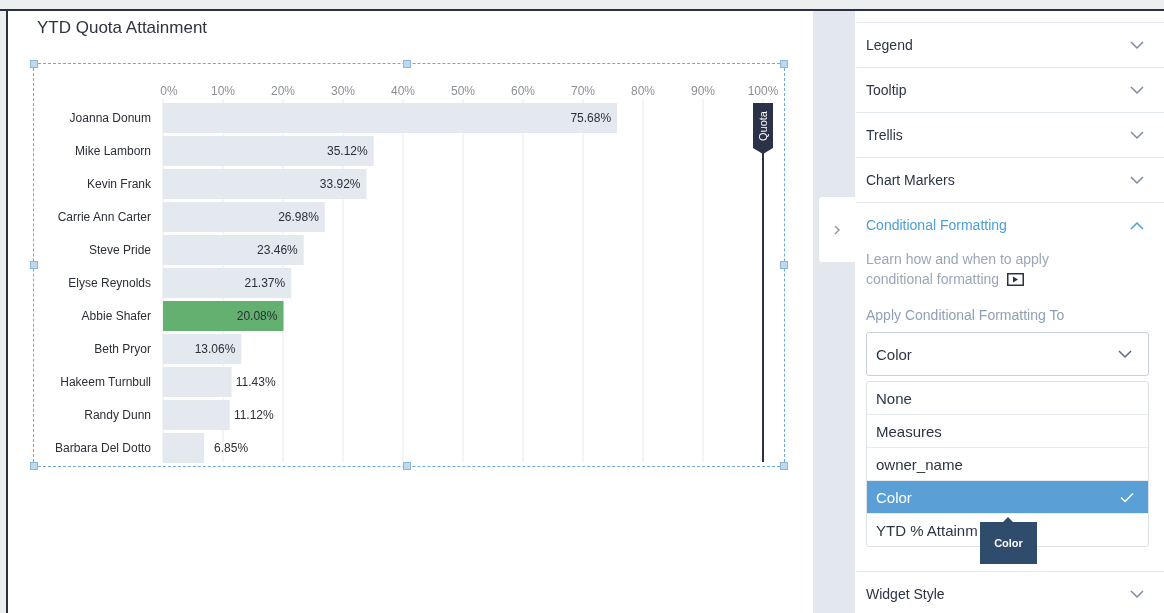 The image size is (1164, 613). What do you see at coordinates (958, 269) in the screenshot?
I see `help-text: Learn how and when to apply conditional formatting` at bounding box center [958, 269].